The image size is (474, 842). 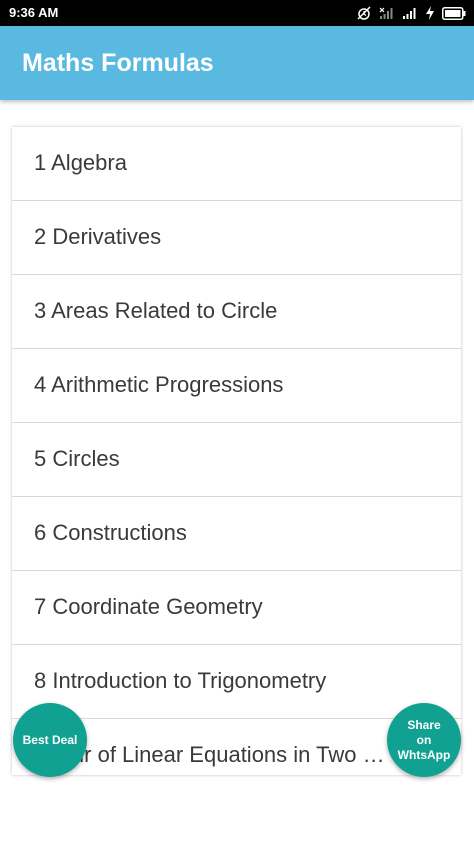 What do you see at coordinates (77, 458) in the screenshot?
I see `list-item-label: 5 Circles` at bounding box center [77, 458].